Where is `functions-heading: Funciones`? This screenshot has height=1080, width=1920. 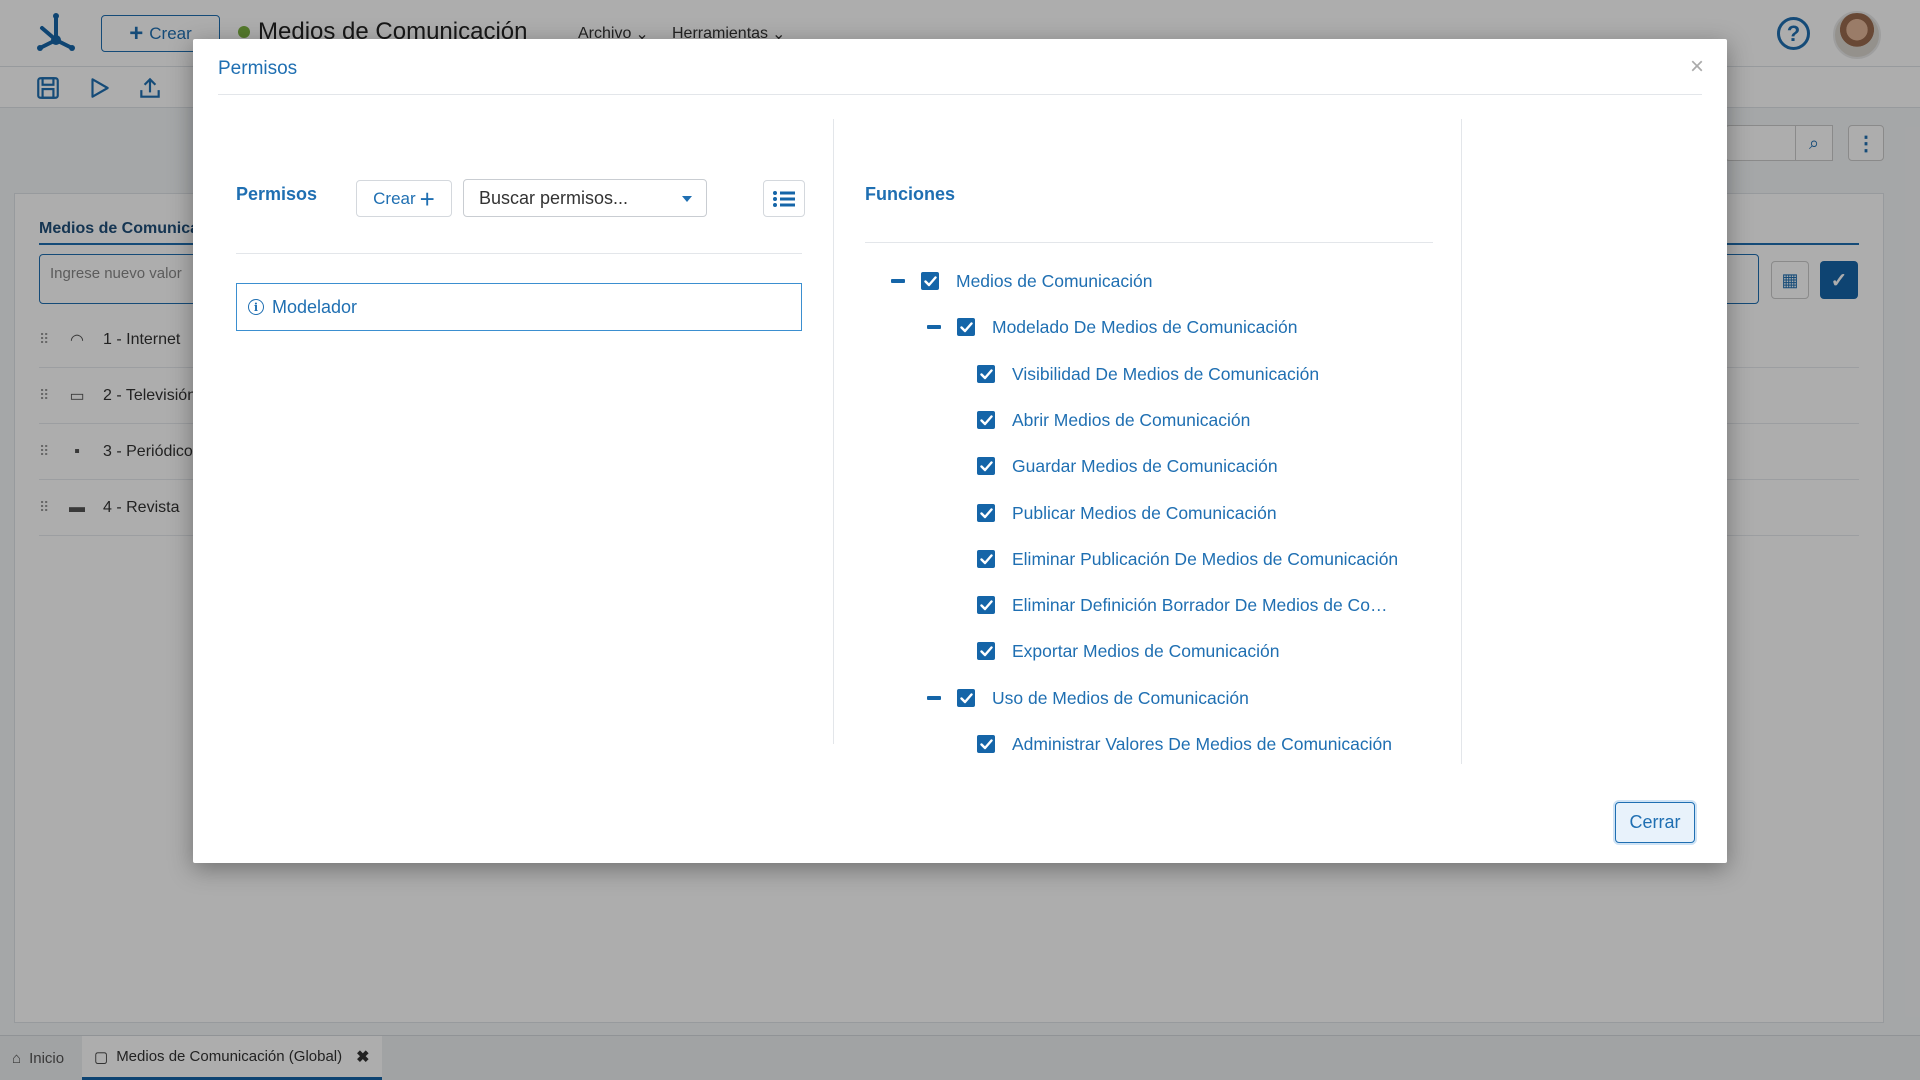
functions-heading: Funciones is located at coordinates (910, 194).